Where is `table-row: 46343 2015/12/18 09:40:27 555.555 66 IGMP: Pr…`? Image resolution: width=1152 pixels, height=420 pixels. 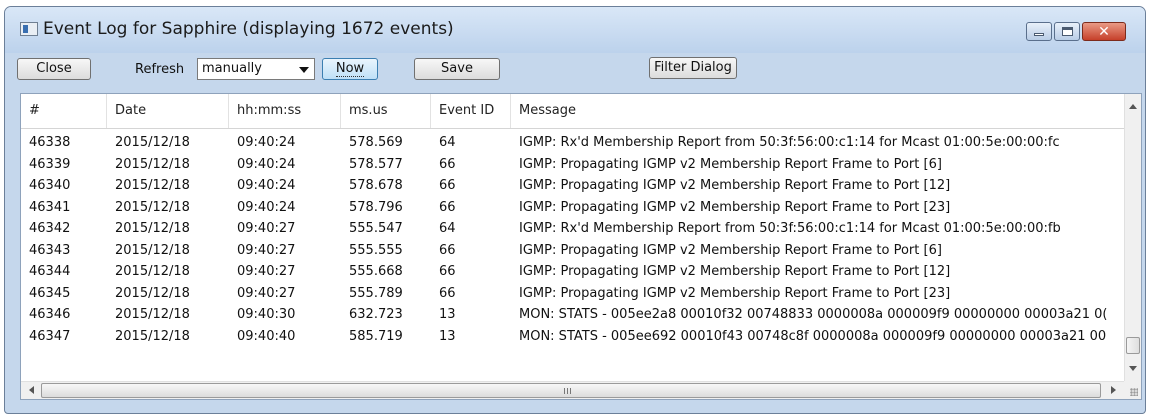
table-row: 46343 2015/12/18 09:40:27 555.555 66 IGMP: Pr… is located at coordinates (572, 251).